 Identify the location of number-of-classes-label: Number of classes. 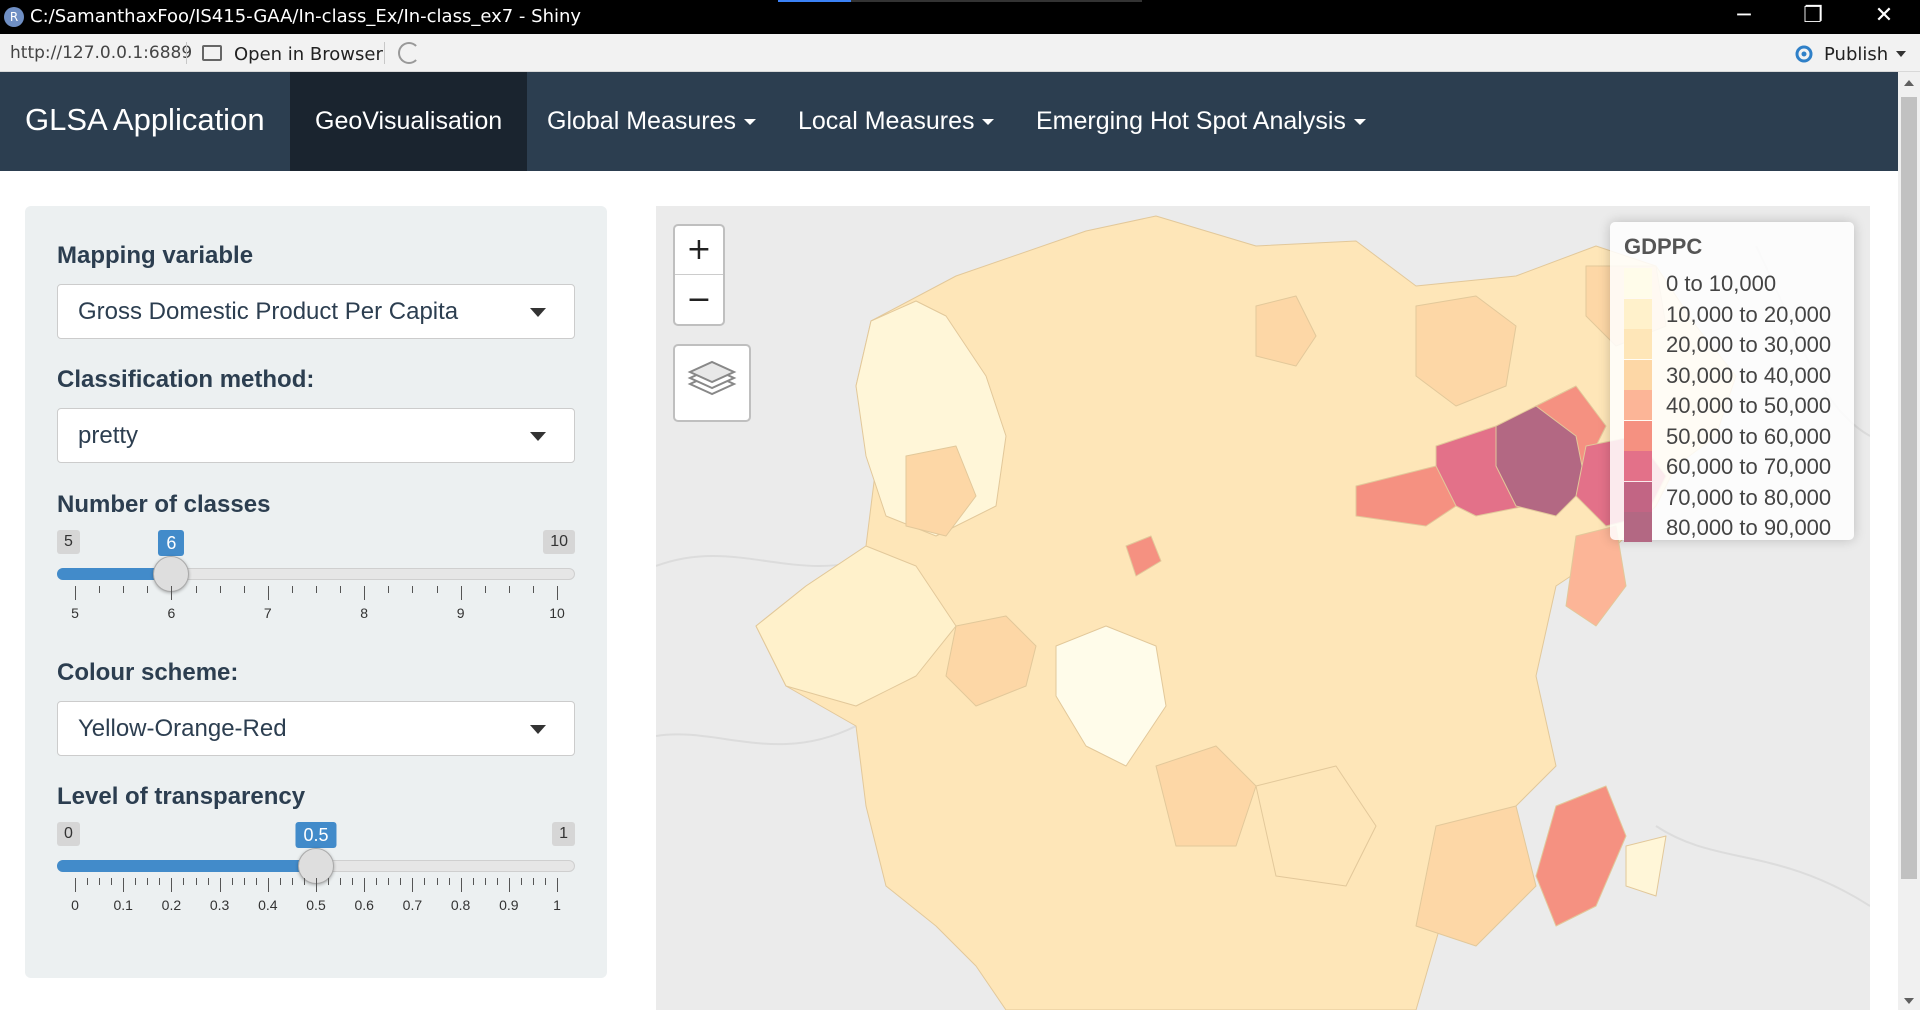
(164, 504).